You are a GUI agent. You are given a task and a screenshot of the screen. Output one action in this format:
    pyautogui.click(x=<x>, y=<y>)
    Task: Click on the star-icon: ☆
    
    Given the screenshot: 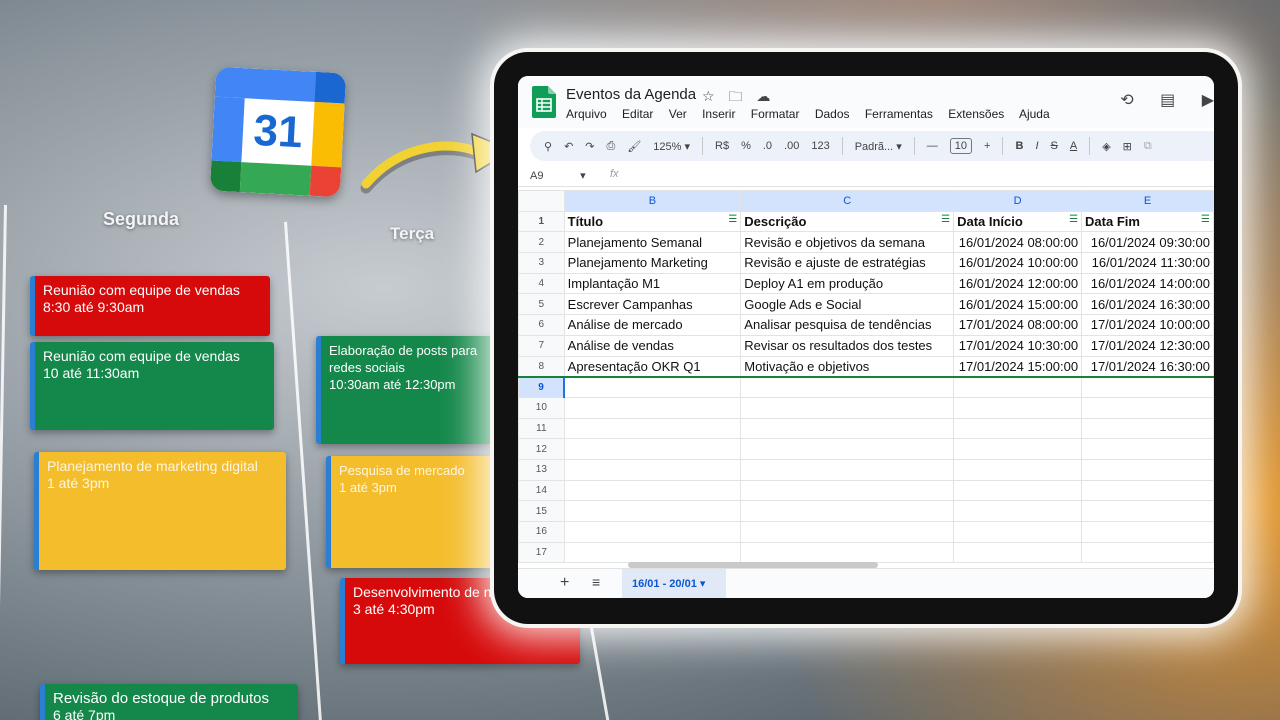 What is the action you would take?
    pyautogui.click(x=708, y=96)
    